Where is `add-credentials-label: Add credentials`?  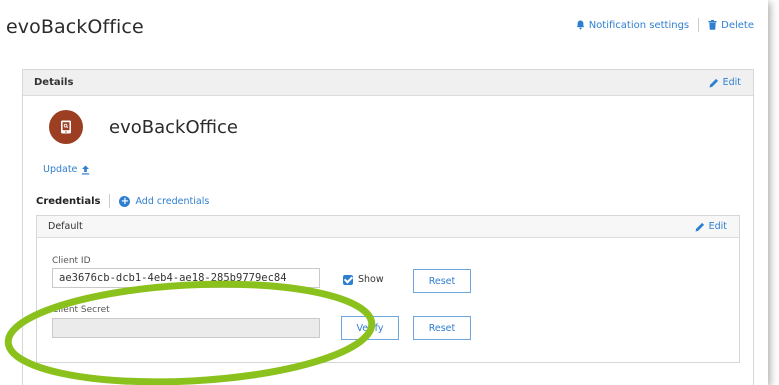 add-credentials-label: Add credentials is located at coordinates (172, 201).